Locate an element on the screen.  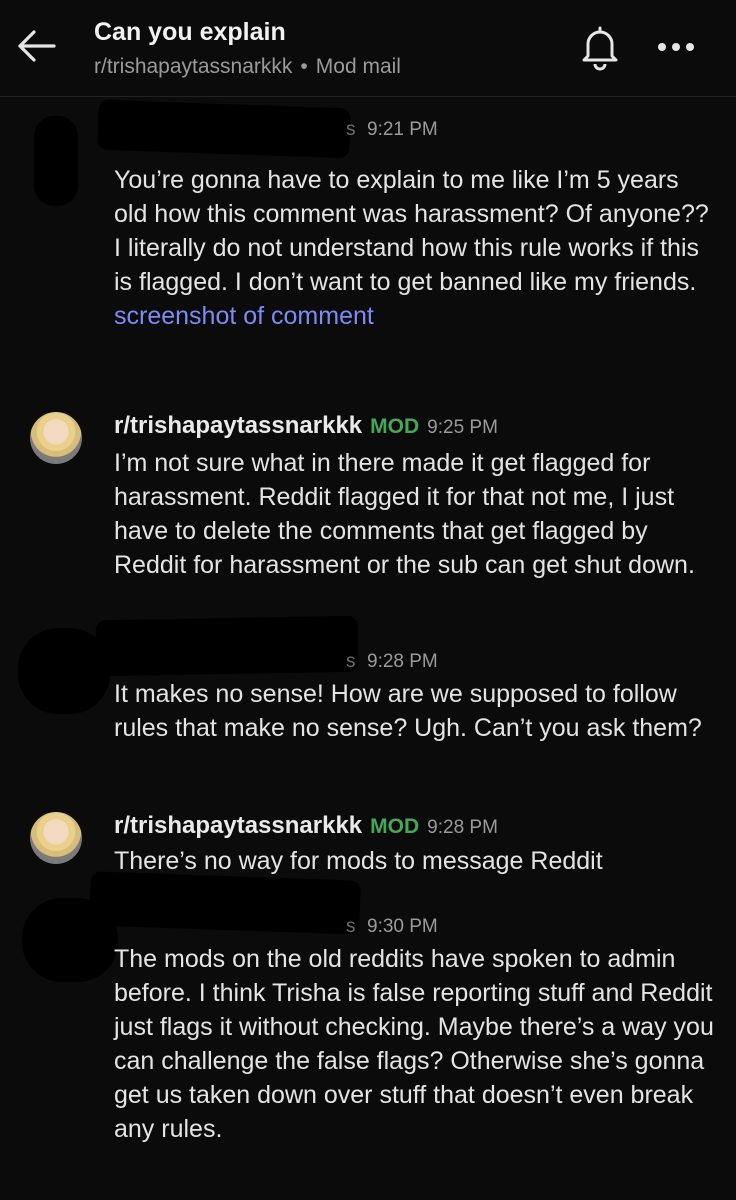
message-meta: r/trishapaytassnarkkk MOD 9:28 PM is located at coordinates (306, 826).